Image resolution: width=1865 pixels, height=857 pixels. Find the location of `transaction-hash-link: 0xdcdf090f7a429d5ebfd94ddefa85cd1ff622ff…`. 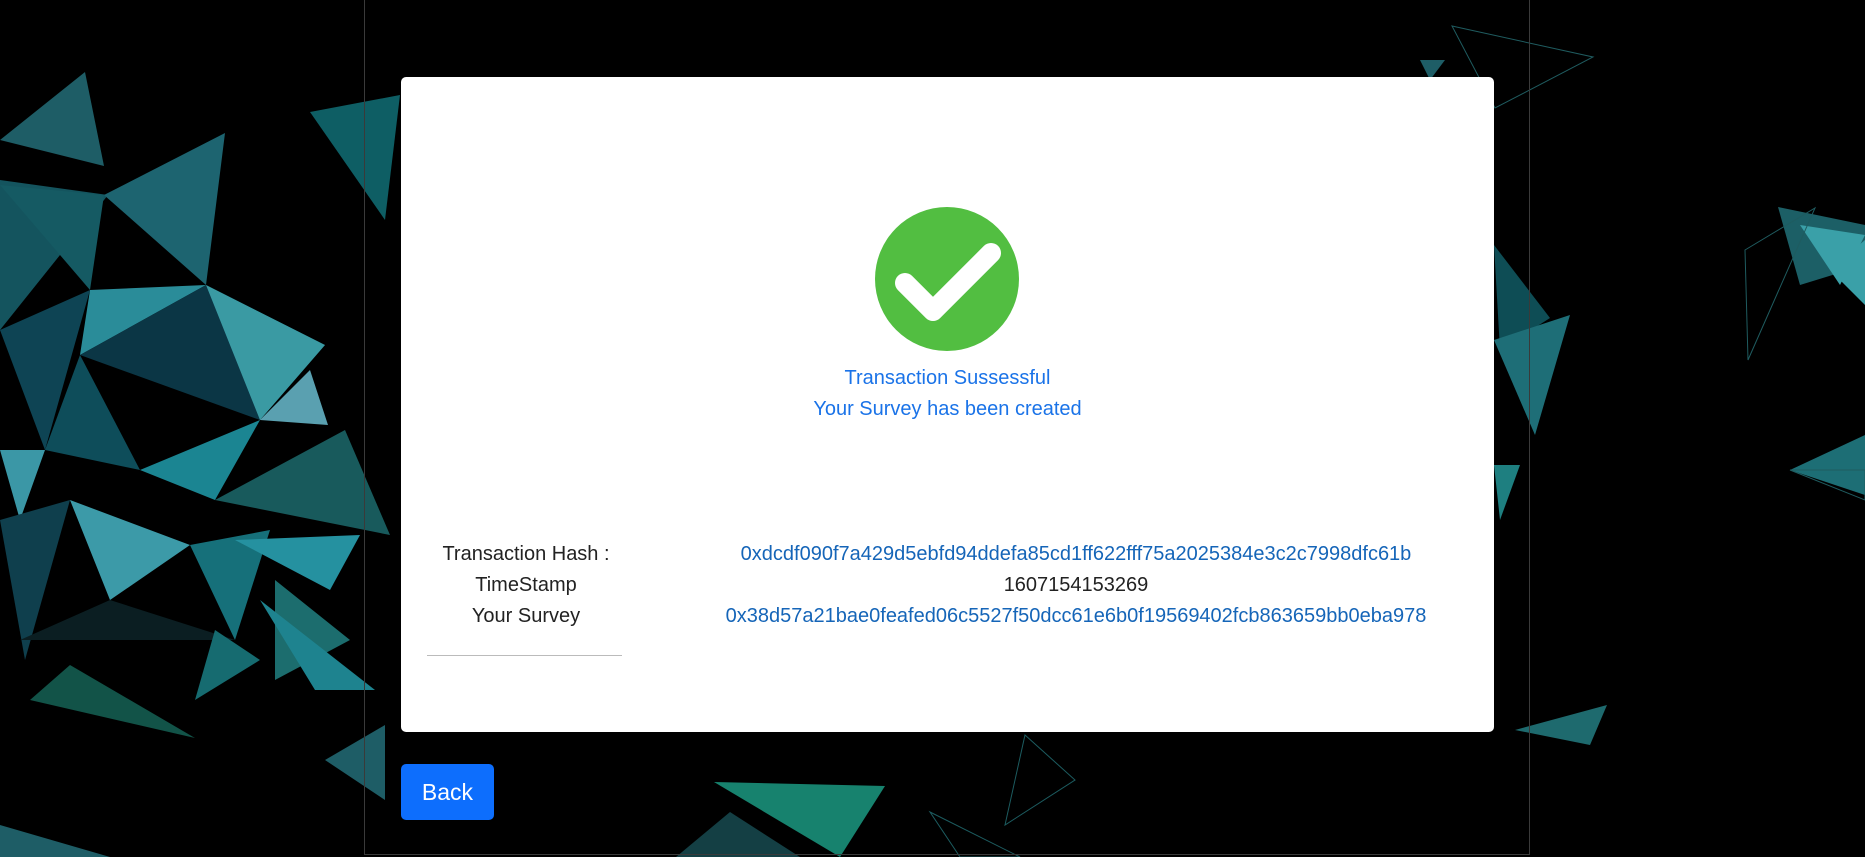

transaction-hash-link: 0xdcdf090f7a429d5ebfd94ddefa85cd1ff622ff… is located at coordinates (1076, 554).